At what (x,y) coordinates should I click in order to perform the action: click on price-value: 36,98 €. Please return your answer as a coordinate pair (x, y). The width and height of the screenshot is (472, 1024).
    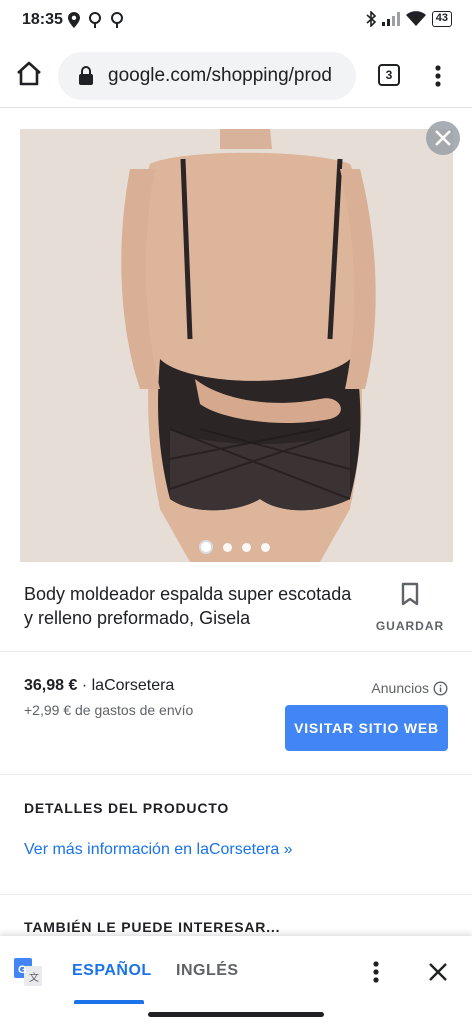
    Looking at the image, I should click on (51, 685).